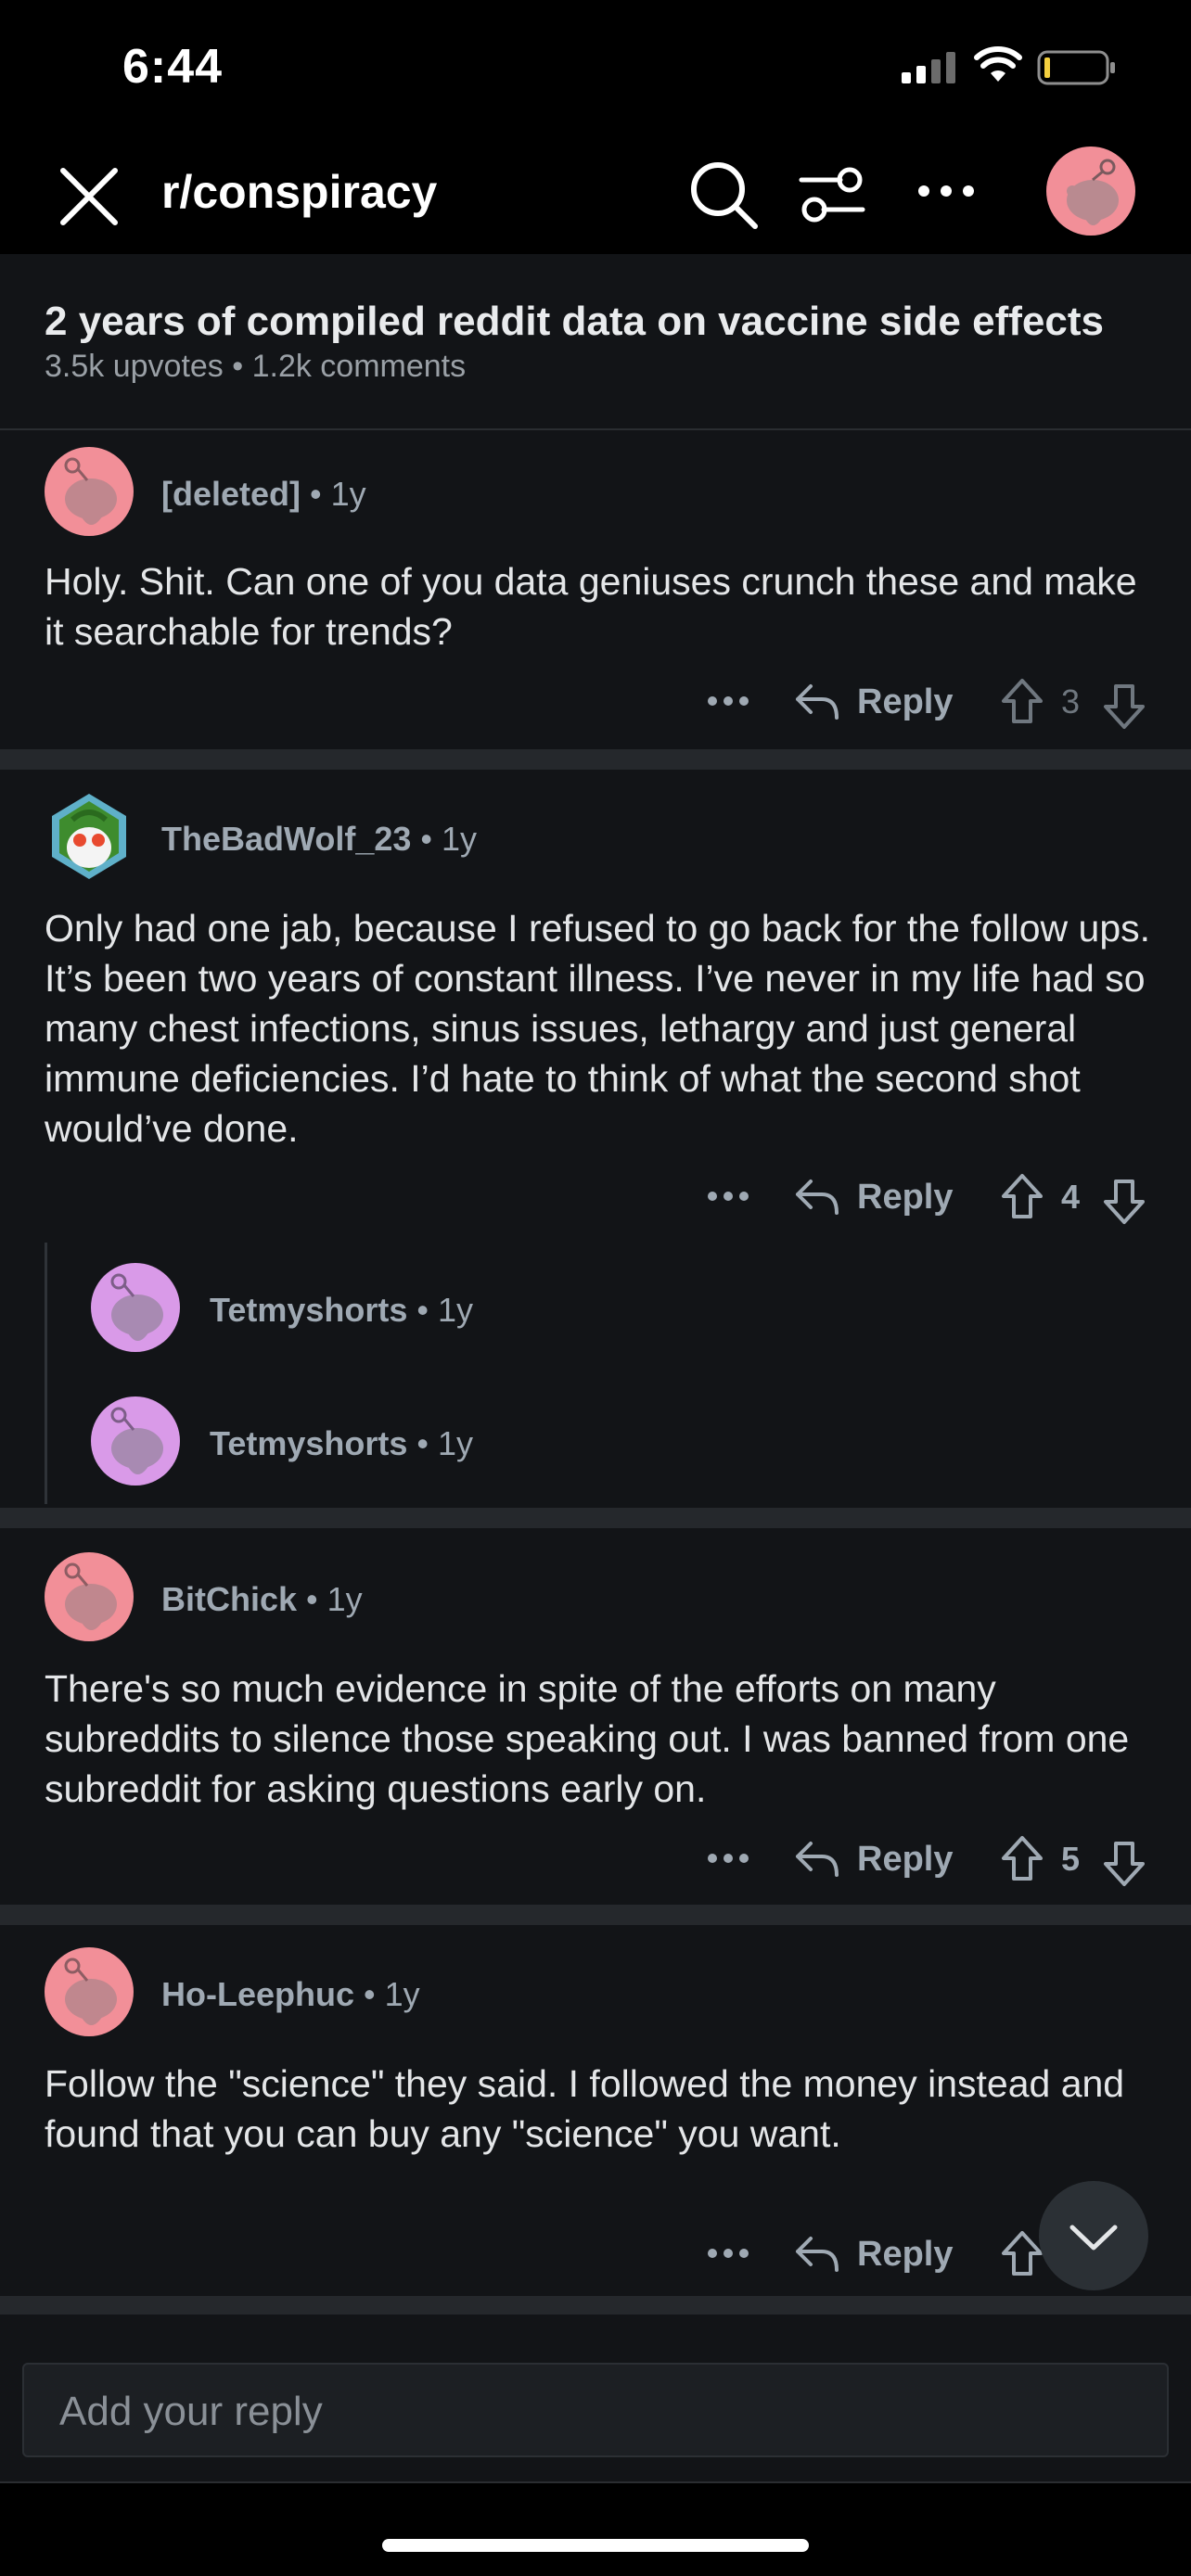 This screenshot has width=1191, height=2576. Describe the element at coordinates (231, 494) in the screenshot. I see `username: [deleted]` at that location.